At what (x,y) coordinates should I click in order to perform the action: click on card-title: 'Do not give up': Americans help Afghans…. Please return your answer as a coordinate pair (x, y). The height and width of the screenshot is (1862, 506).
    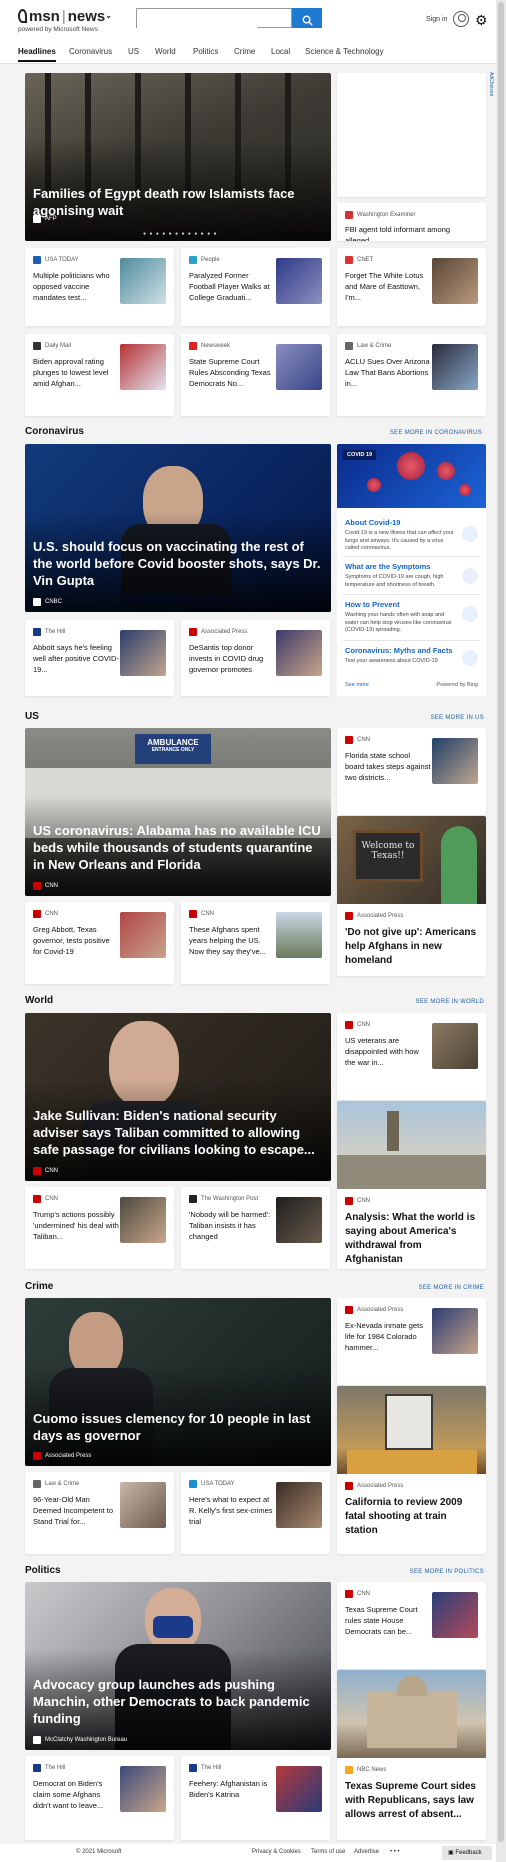
    Looking at the image, I should click on (411, 947).